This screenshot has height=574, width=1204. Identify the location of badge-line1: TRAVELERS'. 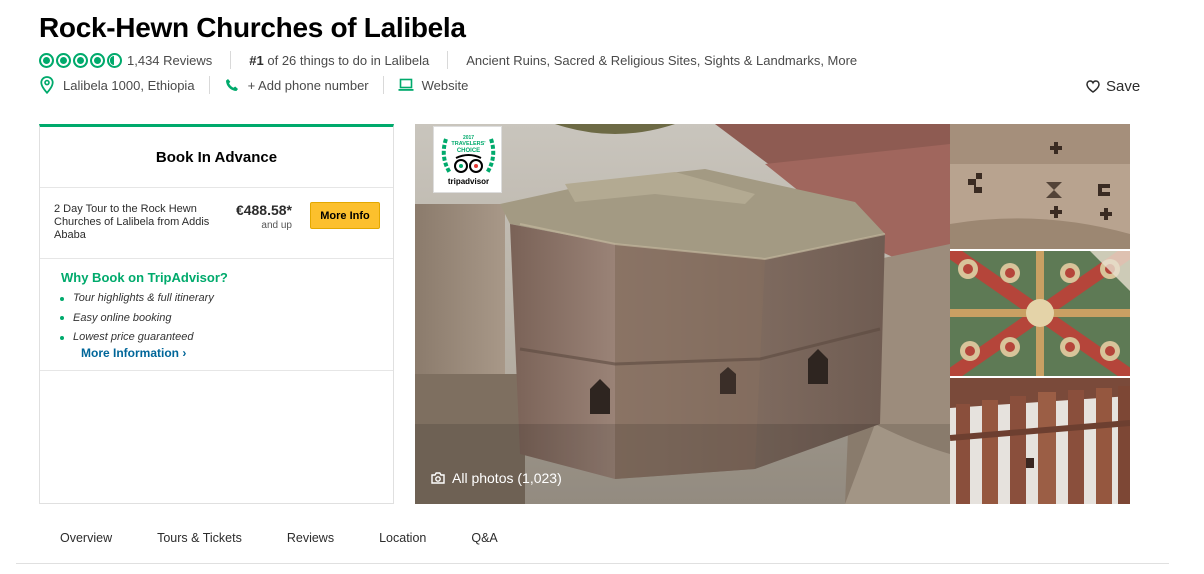
(468, 144).